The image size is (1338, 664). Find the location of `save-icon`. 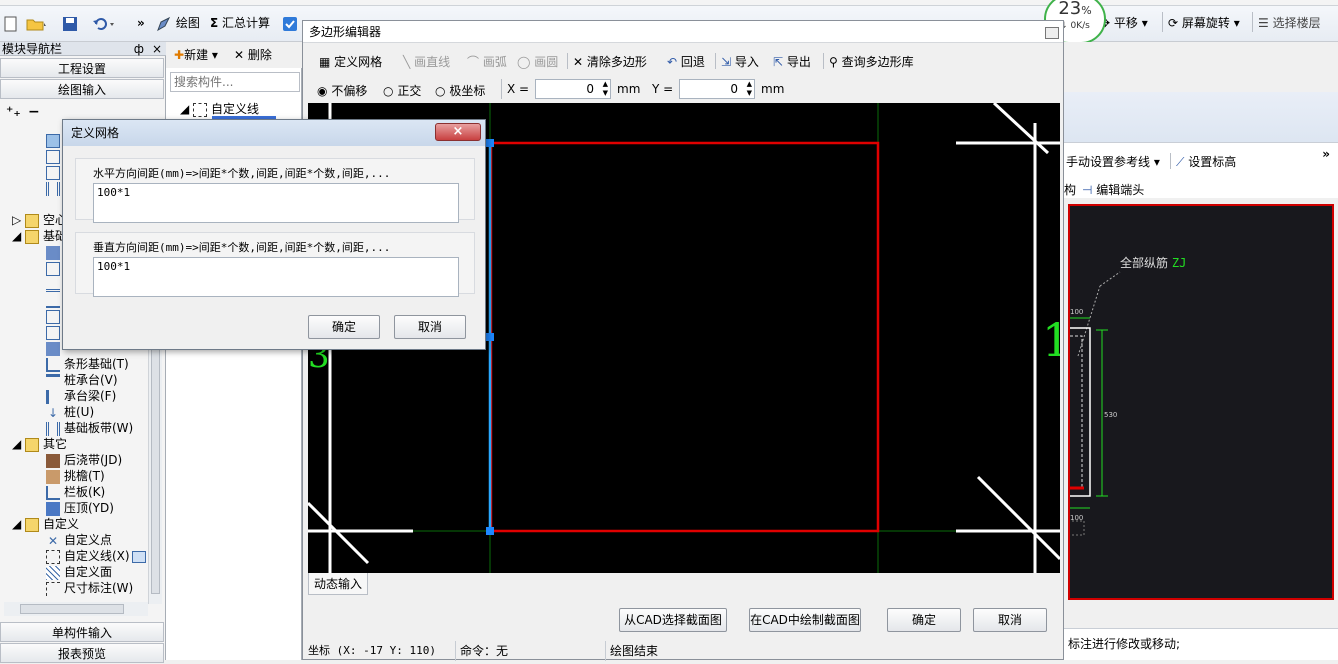

save-icon is located at coordinates (70, 23).